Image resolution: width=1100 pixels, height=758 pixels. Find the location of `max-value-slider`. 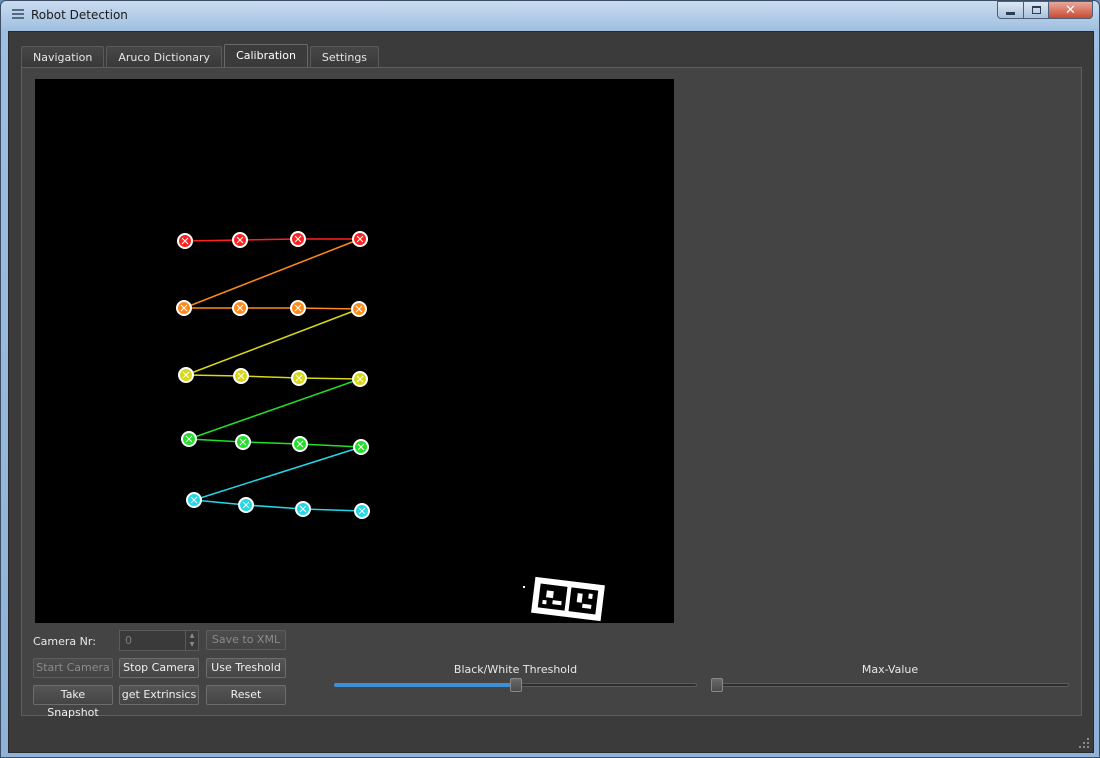

max-value-slider is located at coordinates (890, 685).